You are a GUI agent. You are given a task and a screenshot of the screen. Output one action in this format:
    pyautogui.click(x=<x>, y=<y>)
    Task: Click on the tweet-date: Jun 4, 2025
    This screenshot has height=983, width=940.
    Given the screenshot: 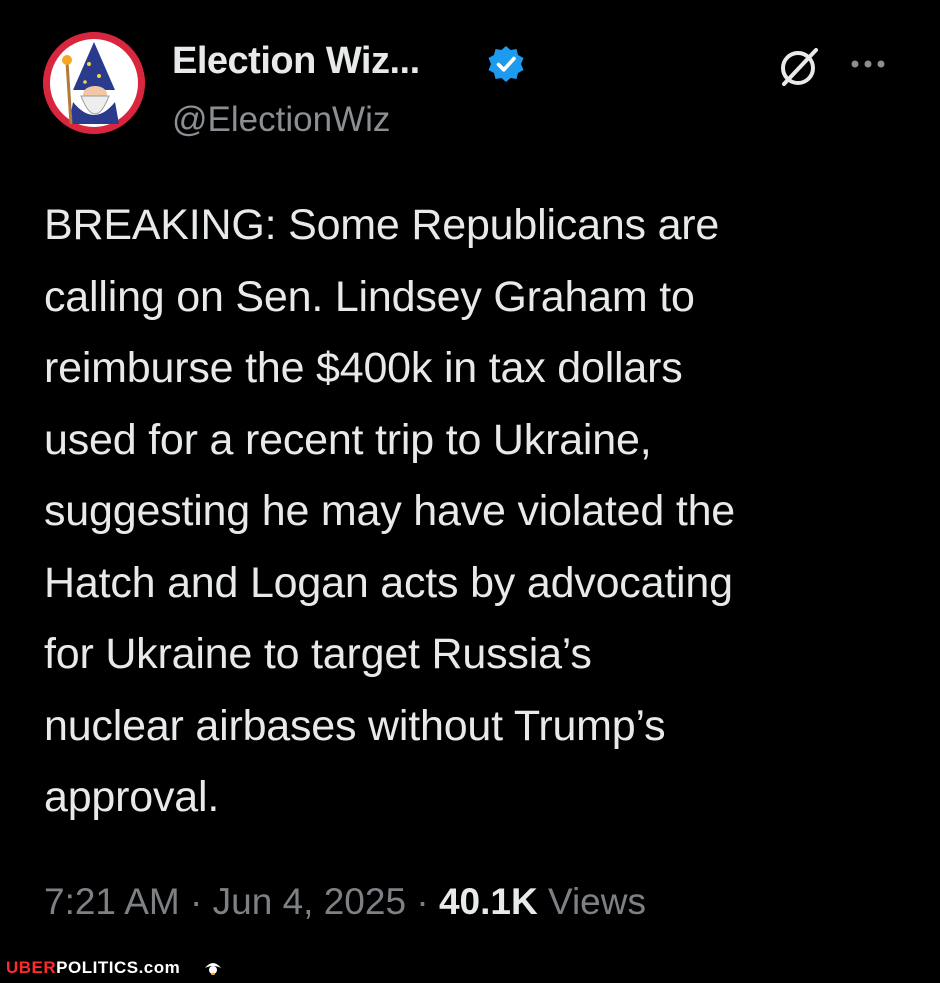 What is the action you would take?
    pyautogui.click(x=309, y=901)
    